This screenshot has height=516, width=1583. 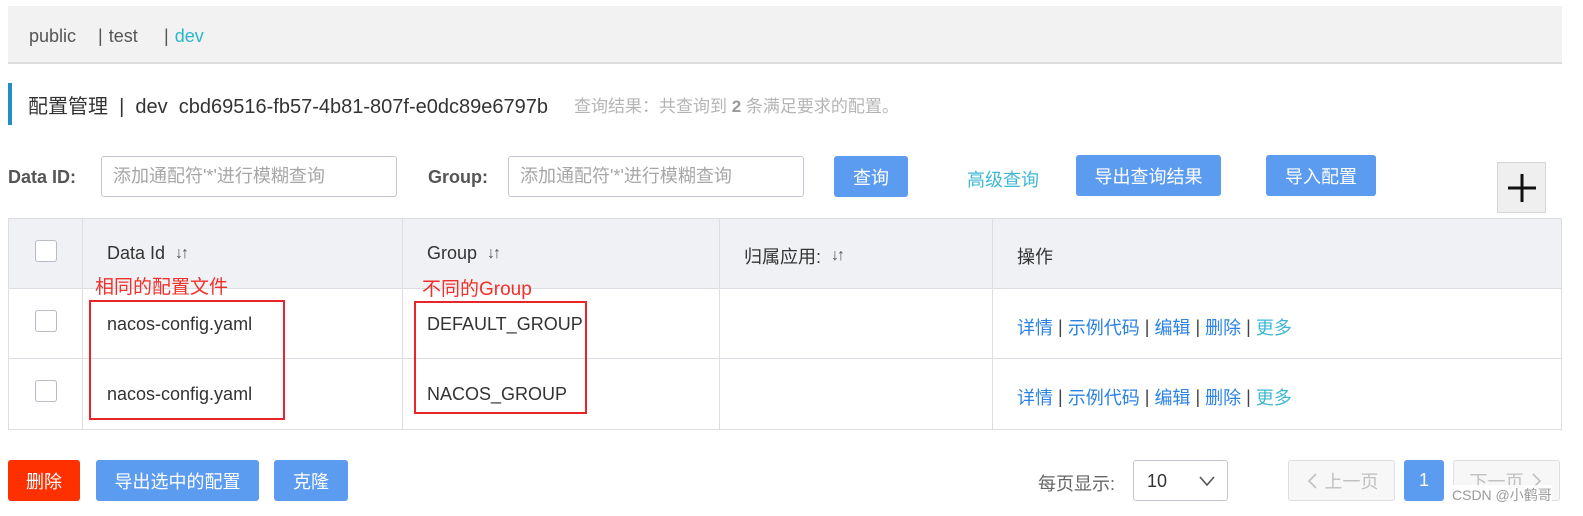 What do you see at coordinates (44, 480) in the screenshot?
I see `delete-selected-button: 删除` at bounding box center [44, 480].